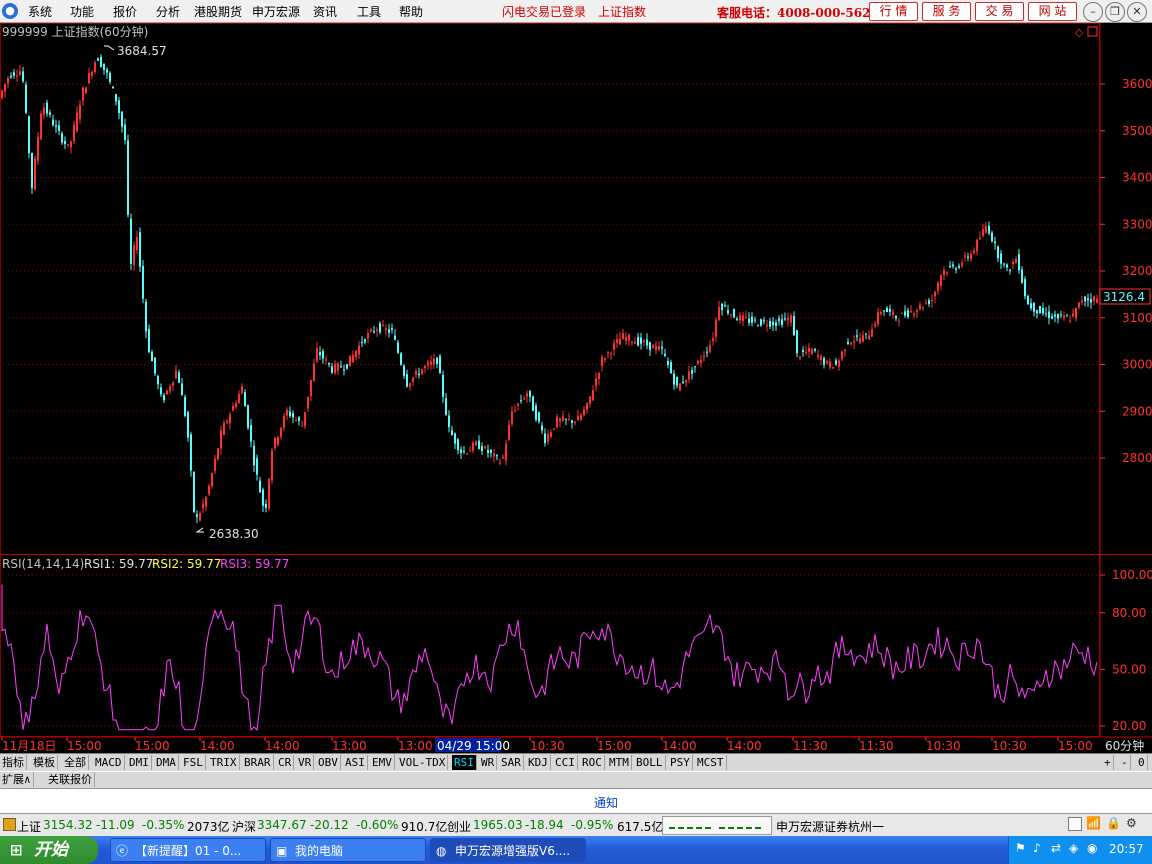 The height and width of the screenshot is (864, 1152). I want to click on tab-control-button: +, so click(1108, 762).